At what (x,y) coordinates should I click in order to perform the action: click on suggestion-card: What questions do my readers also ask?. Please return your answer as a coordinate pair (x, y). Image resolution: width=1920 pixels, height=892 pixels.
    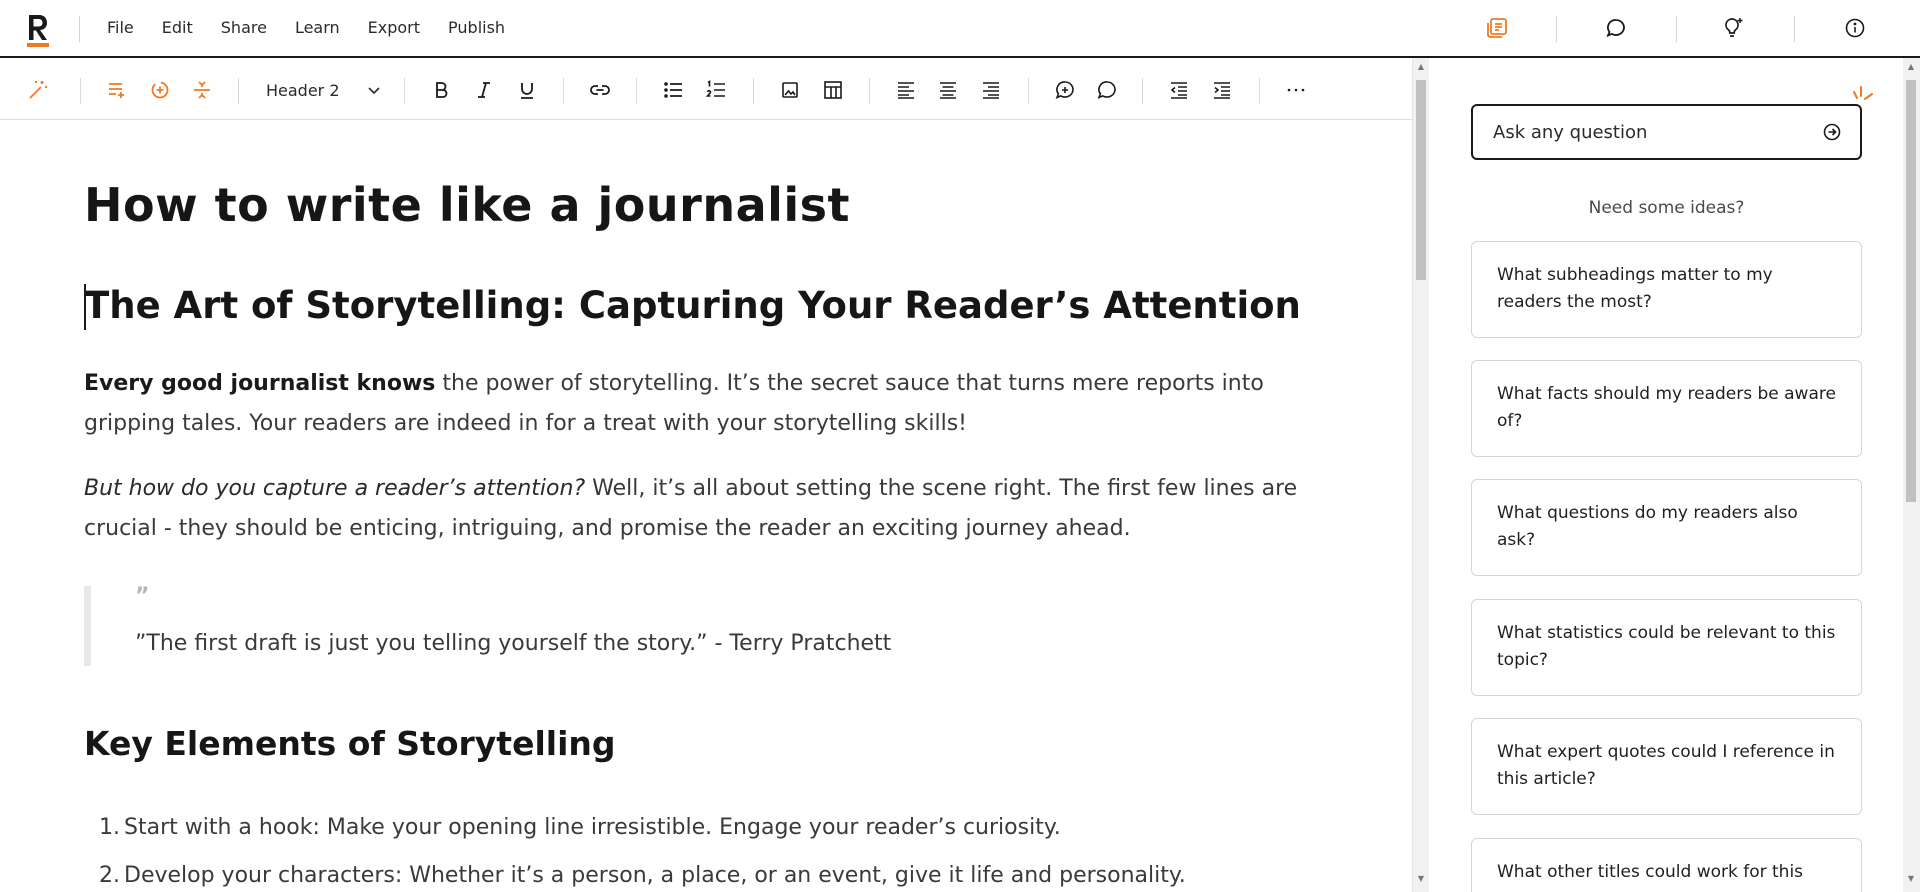
    Looking at the image, I should click on (1666, 527).